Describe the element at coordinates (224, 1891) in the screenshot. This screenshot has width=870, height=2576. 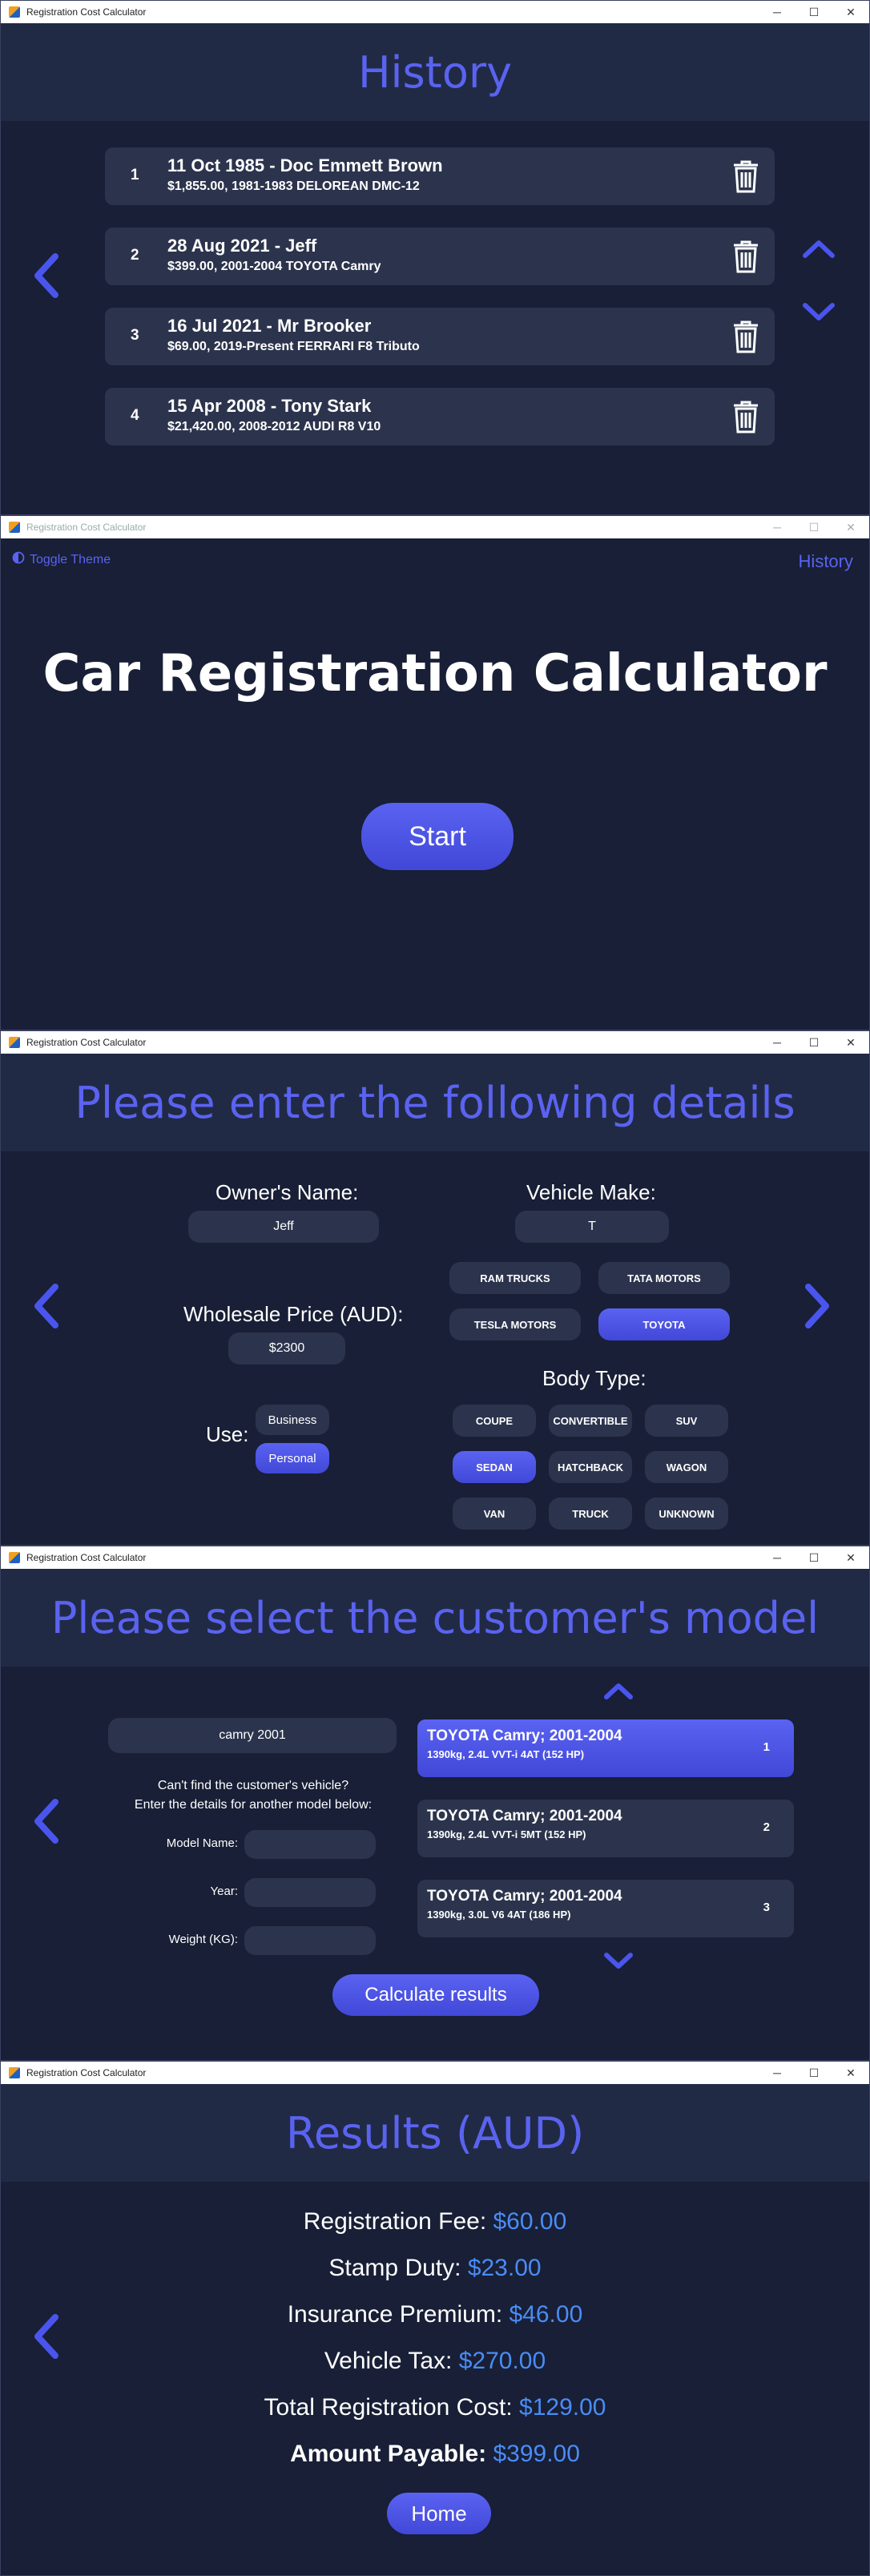
I see `year-label: Year:` at that location.